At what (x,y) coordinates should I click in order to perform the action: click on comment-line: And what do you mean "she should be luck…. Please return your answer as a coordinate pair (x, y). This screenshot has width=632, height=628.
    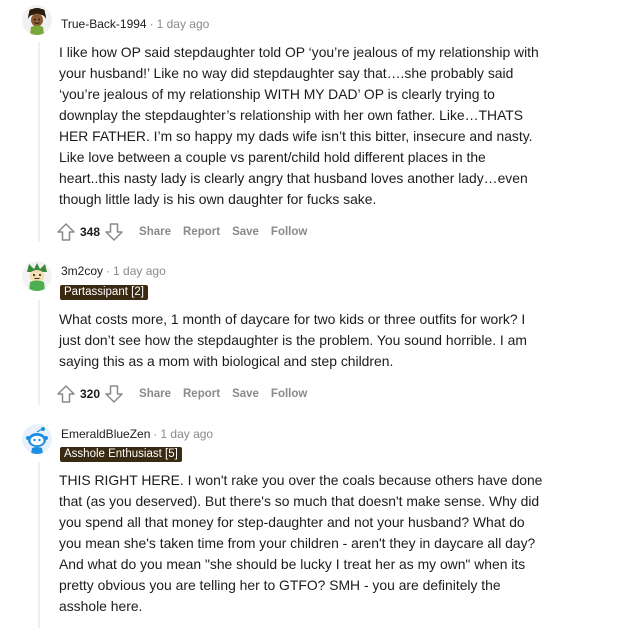
    Looking at the image, I should click on (292, 564).